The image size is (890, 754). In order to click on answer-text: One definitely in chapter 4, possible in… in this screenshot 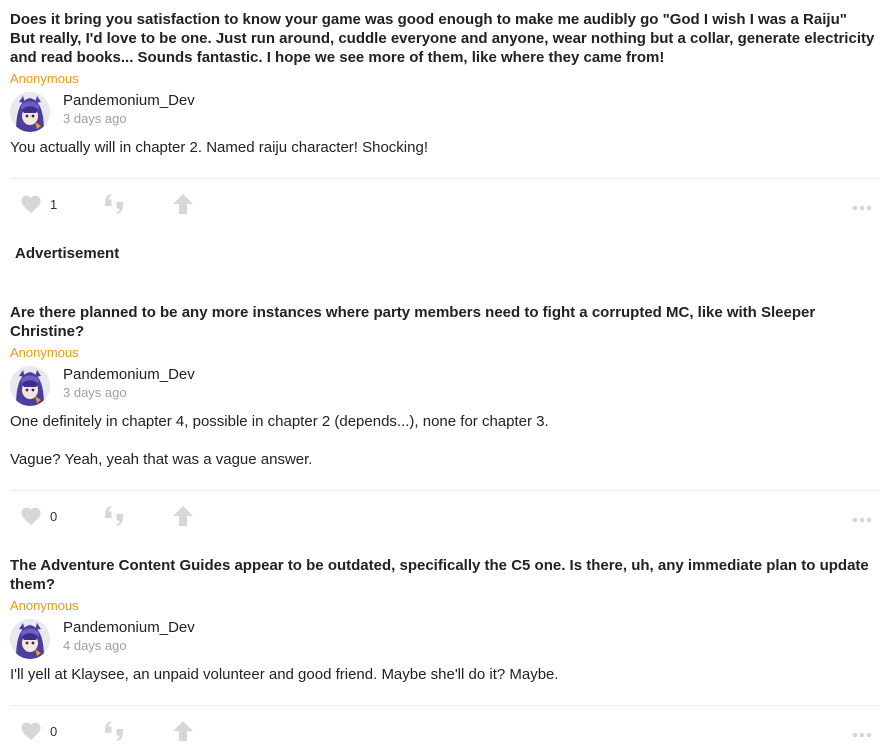, I will do `click(445, 440)`.